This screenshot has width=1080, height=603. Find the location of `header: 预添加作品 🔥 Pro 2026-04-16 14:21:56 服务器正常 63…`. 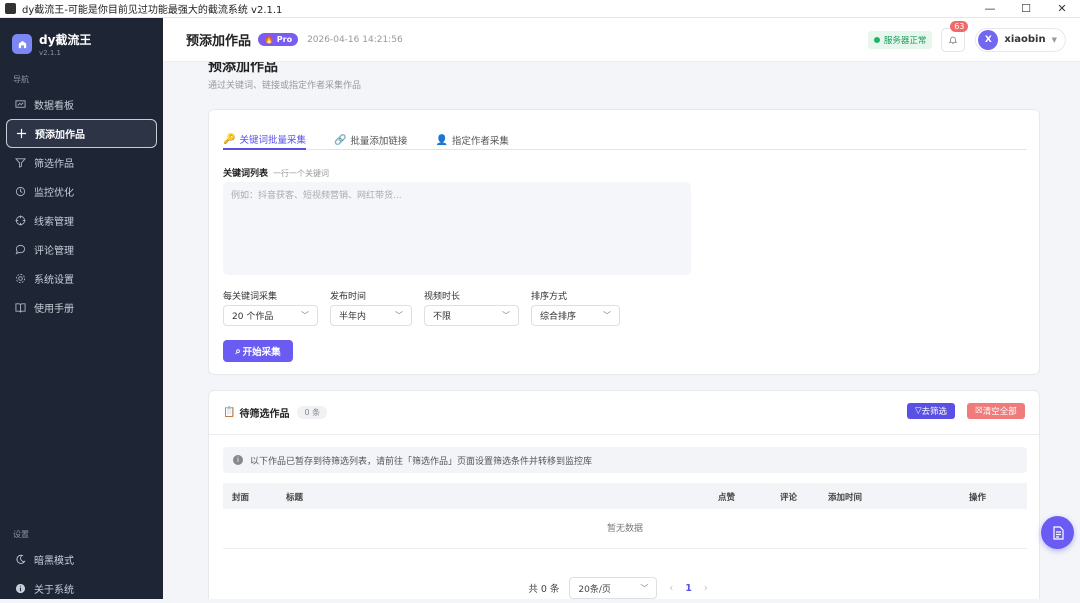

header: 预添加作品 🔥 Pro 2026-04-16 14:21:56 服务器正常 63… is located at coordinates (621, 40).